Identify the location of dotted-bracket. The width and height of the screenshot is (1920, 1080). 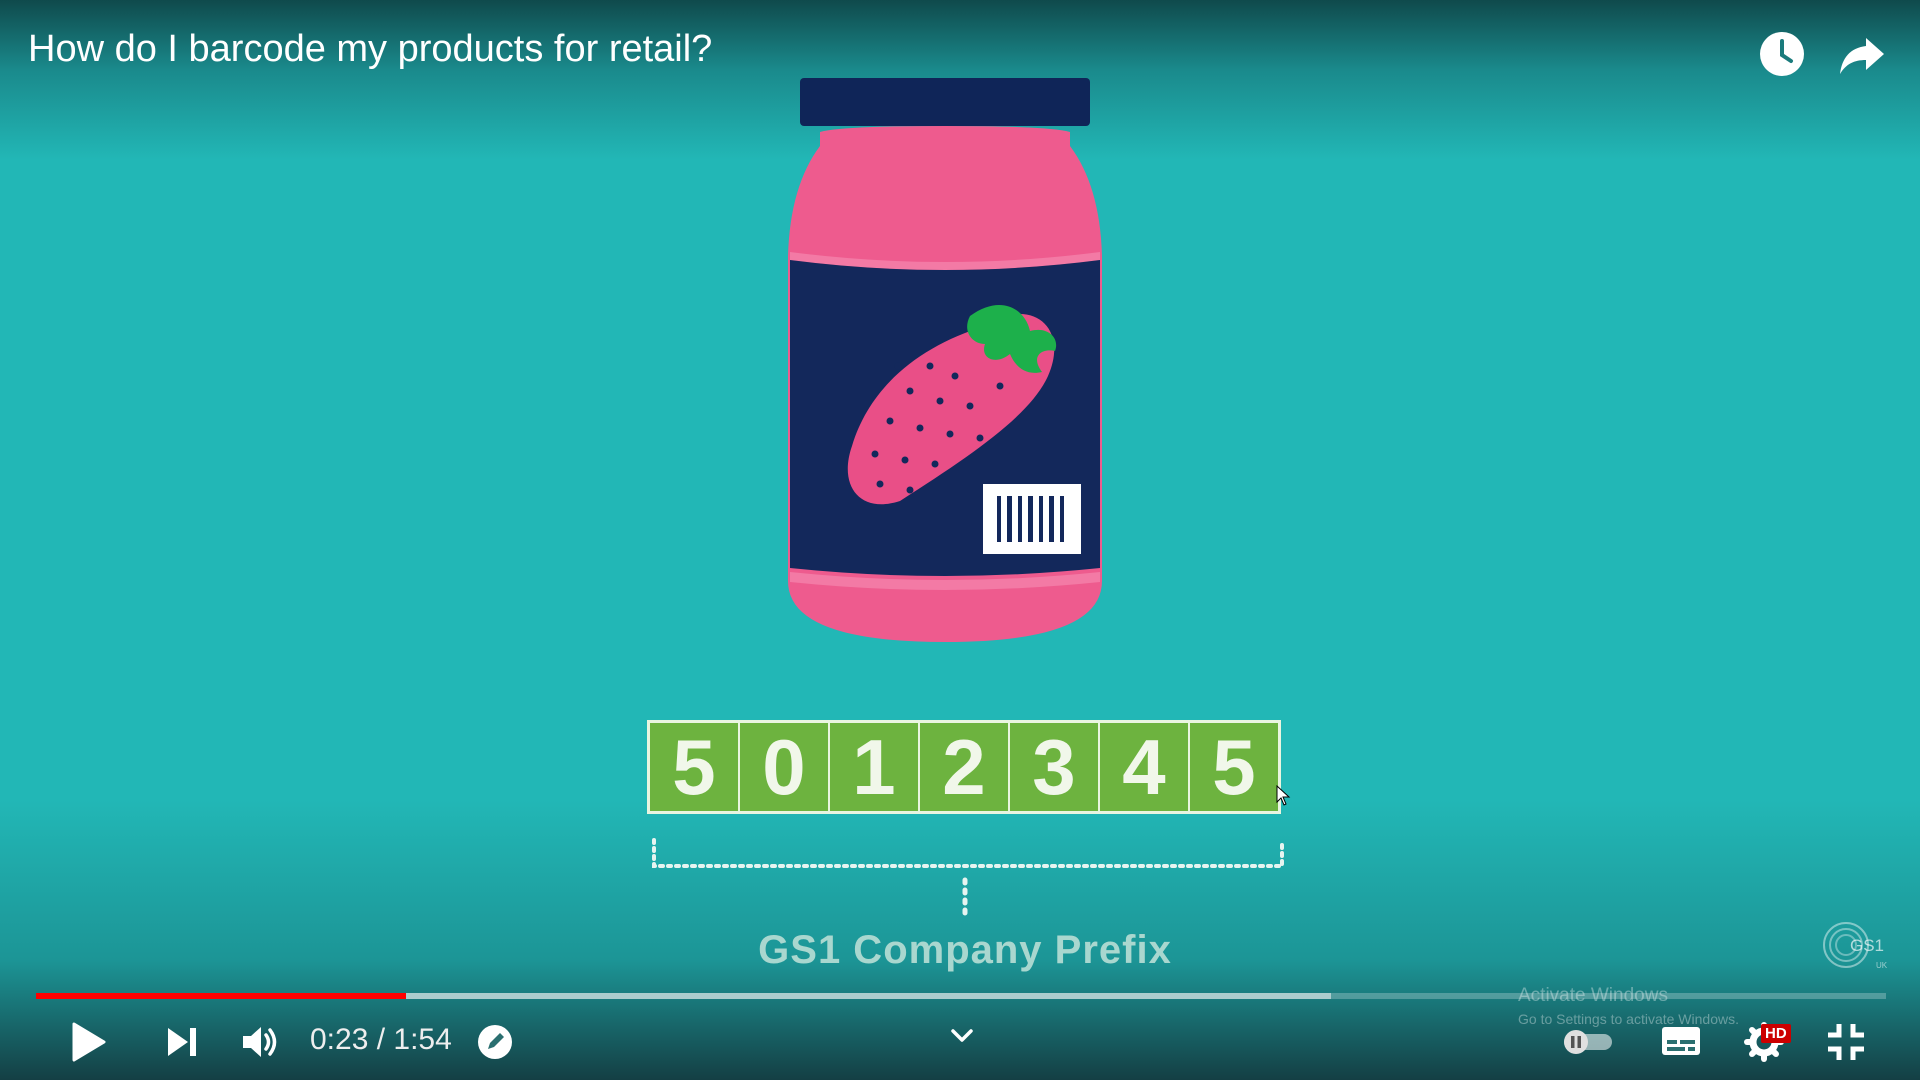
(968, 877).